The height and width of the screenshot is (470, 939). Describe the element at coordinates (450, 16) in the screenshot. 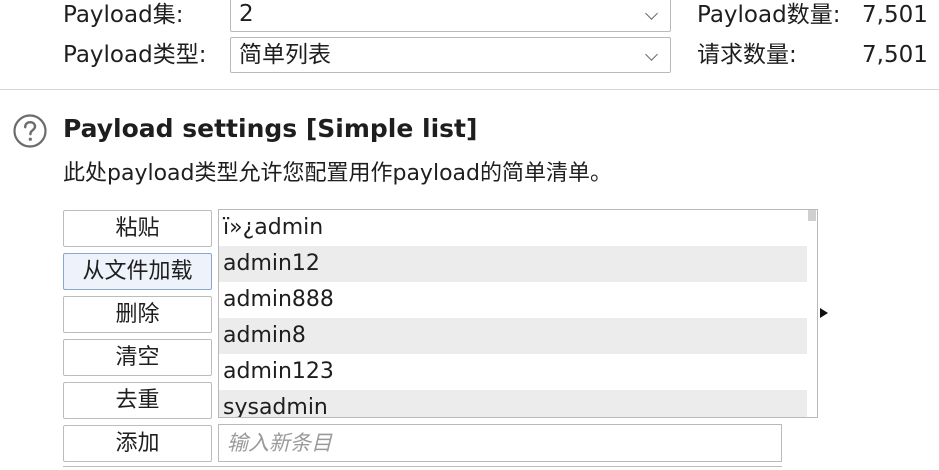

I see `payload-set-select: 2` at that location.